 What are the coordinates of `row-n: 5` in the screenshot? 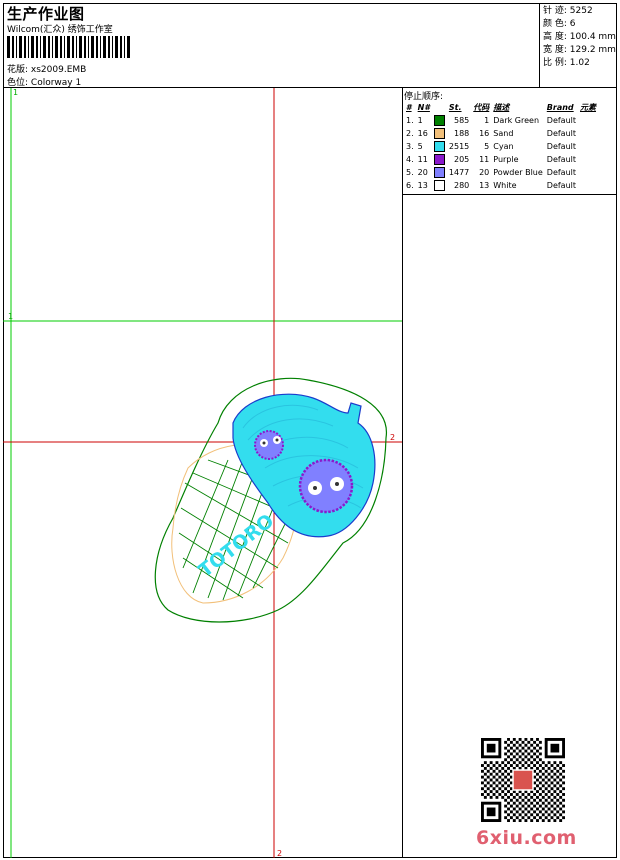 It's located at (420, 146).